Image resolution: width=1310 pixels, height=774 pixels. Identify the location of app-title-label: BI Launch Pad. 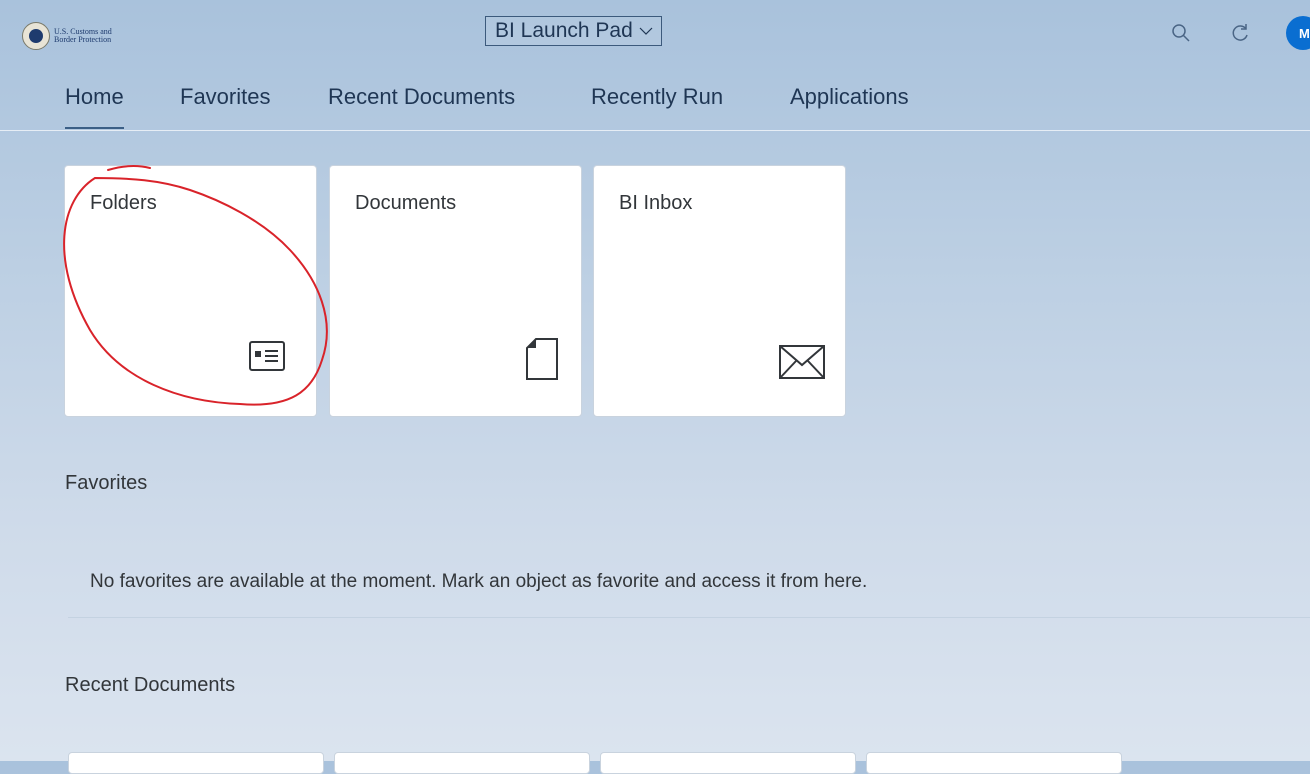
(564, 30).